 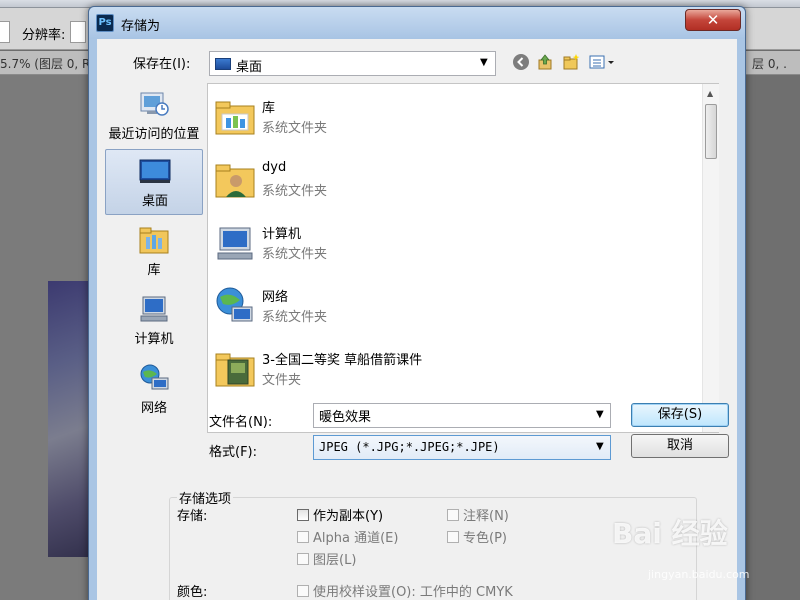 I want to click on format-select: JPEG (*.JPG;*.JPEG;*.JPE) ▼, so click(x=462, y=447).